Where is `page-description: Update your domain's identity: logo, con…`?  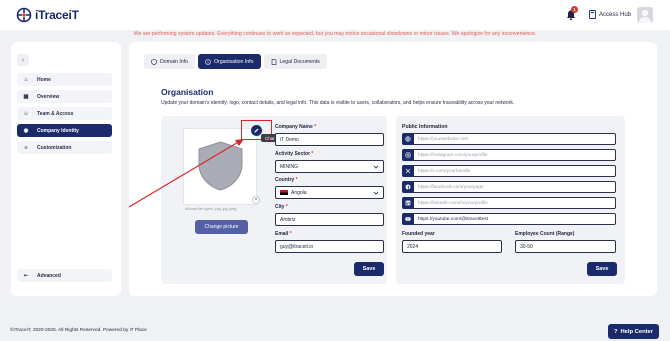
page-description: Update your domain's identity: logo, con… is located at coordinates (338, 103).